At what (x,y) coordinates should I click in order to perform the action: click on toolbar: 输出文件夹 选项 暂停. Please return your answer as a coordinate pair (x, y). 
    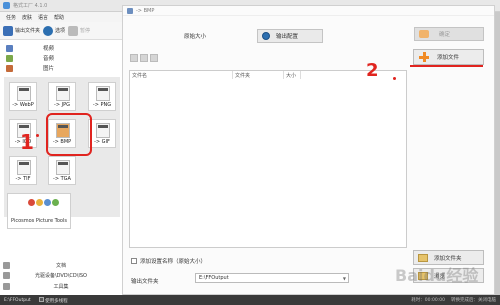
    Looking at the image, I should click on (61, 31).